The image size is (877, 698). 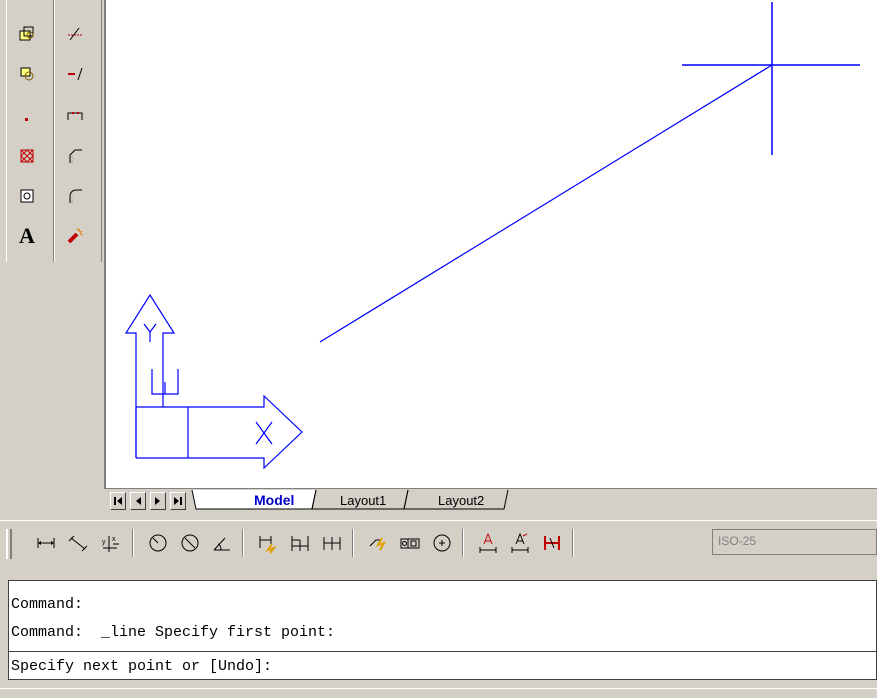 I want to click on dimension-text-edit-icon, so click(x=520, y=543).